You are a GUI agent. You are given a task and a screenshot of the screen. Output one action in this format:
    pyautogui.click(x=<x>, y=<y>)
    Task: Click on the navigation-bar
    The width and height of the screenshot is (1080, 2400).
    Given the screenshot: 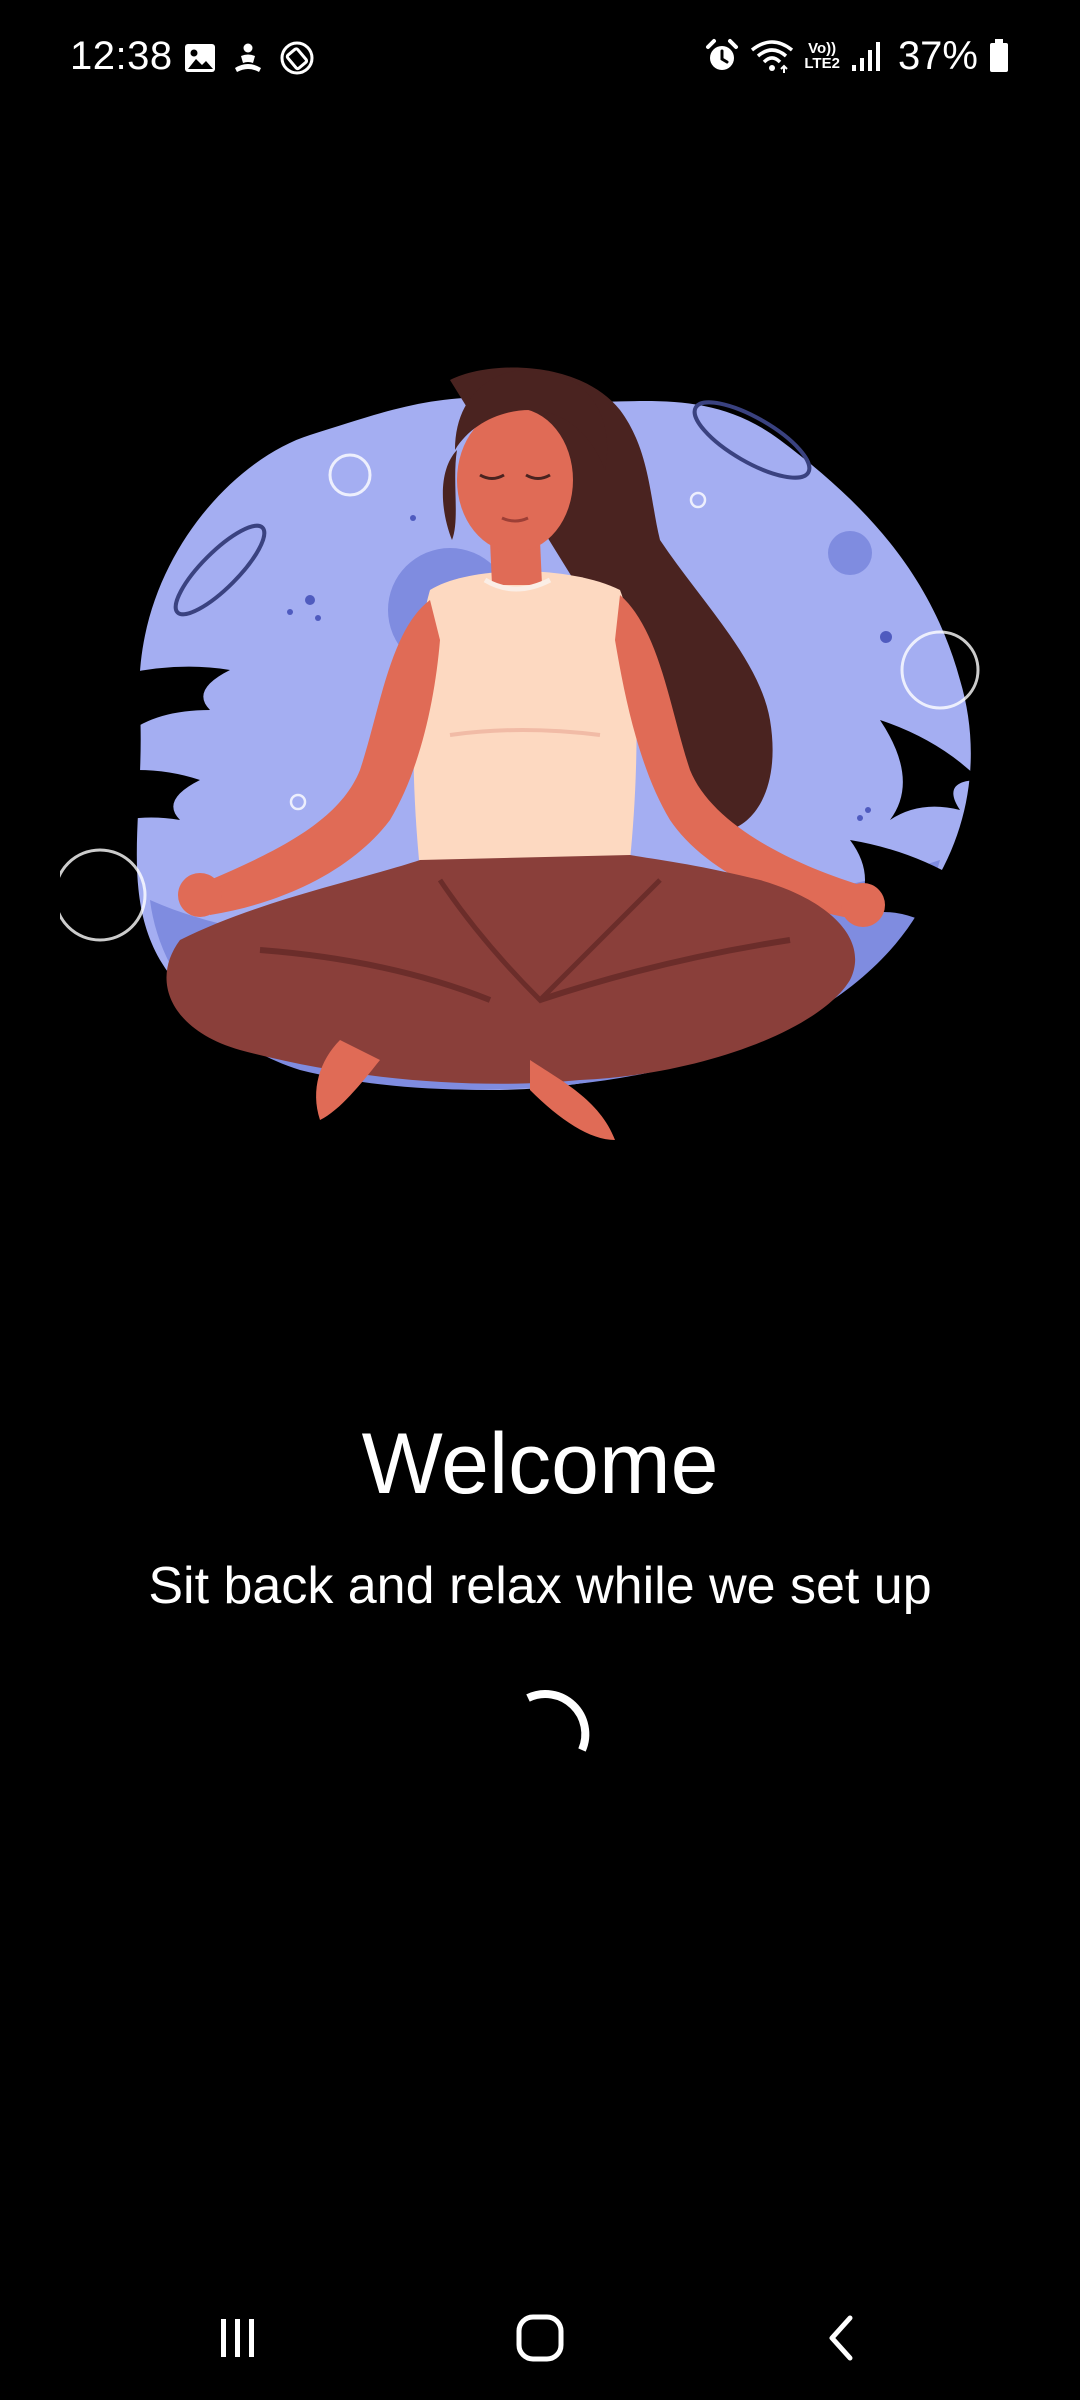 What is the action you would take?
    pyautogui.click(x=540, y=2340)
    